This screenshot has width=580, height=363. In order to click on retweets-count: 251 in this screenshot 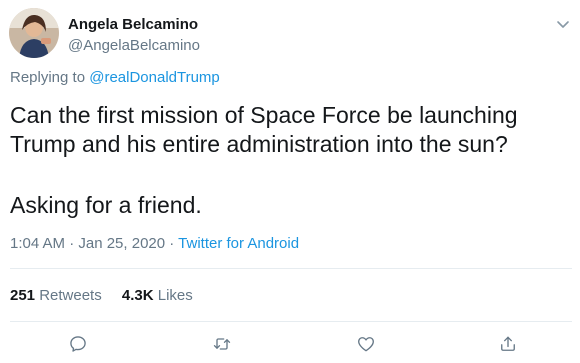, I will do `click(23, 295)`.